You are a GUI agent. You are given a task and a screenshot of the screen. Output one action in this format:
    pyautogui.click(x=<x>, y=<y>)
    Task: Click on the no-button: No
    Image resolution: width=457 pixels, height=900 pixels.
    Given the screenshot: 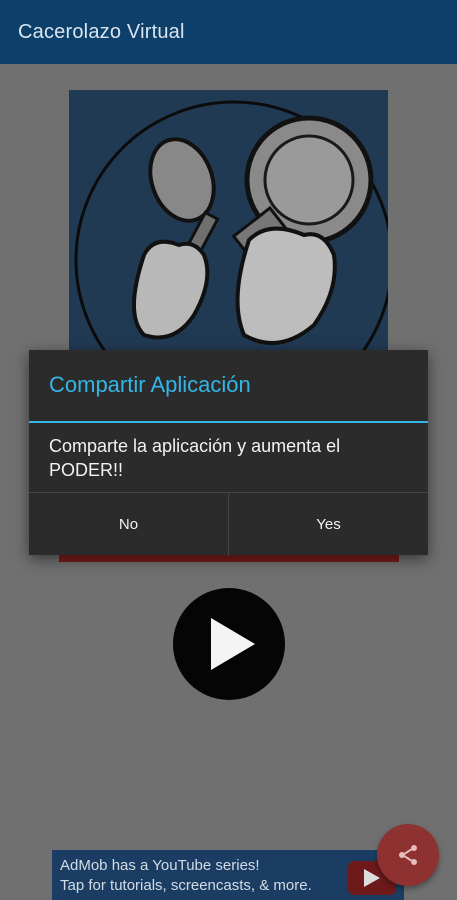 What is the action you would take?
    pyautogui.click(x=128, y=524)
    